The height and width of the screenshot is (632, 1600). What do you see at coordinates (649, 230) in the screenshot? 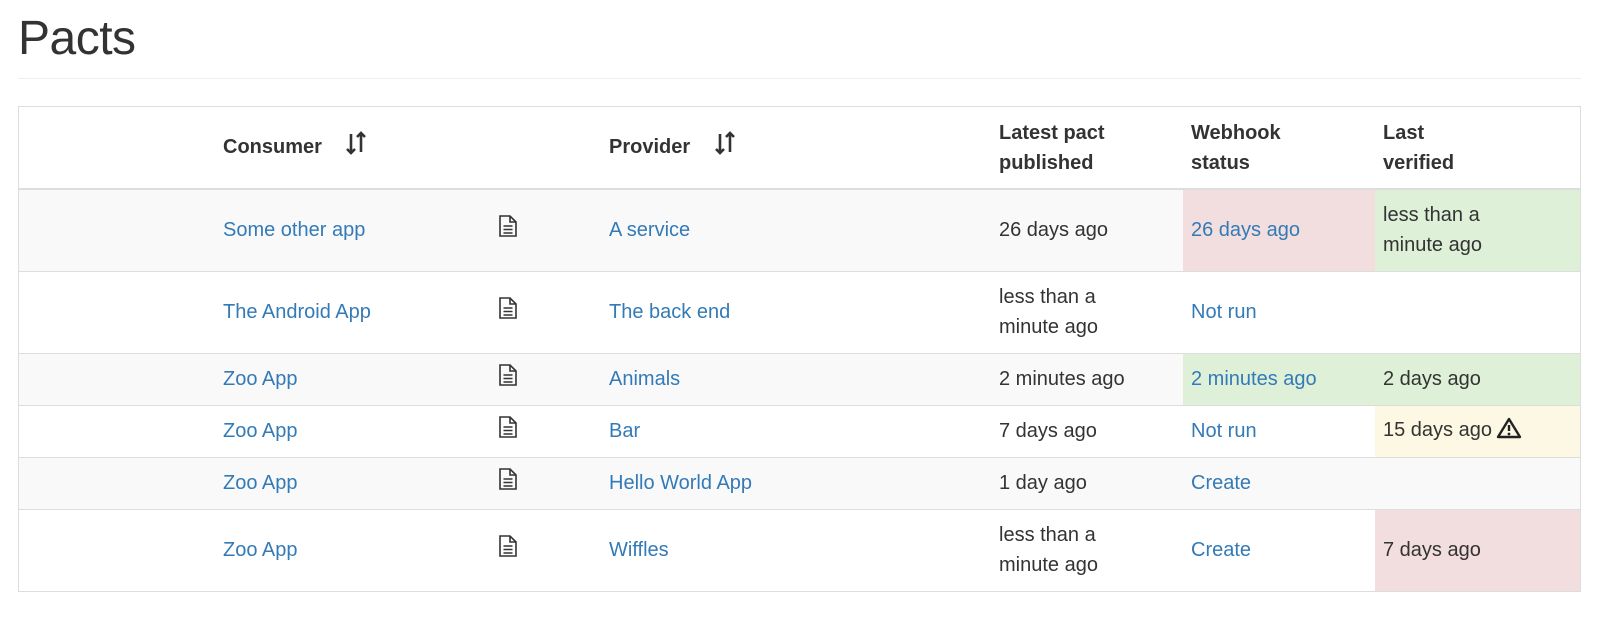
I see `provider-link: A service` at bounding box center [649, 230].